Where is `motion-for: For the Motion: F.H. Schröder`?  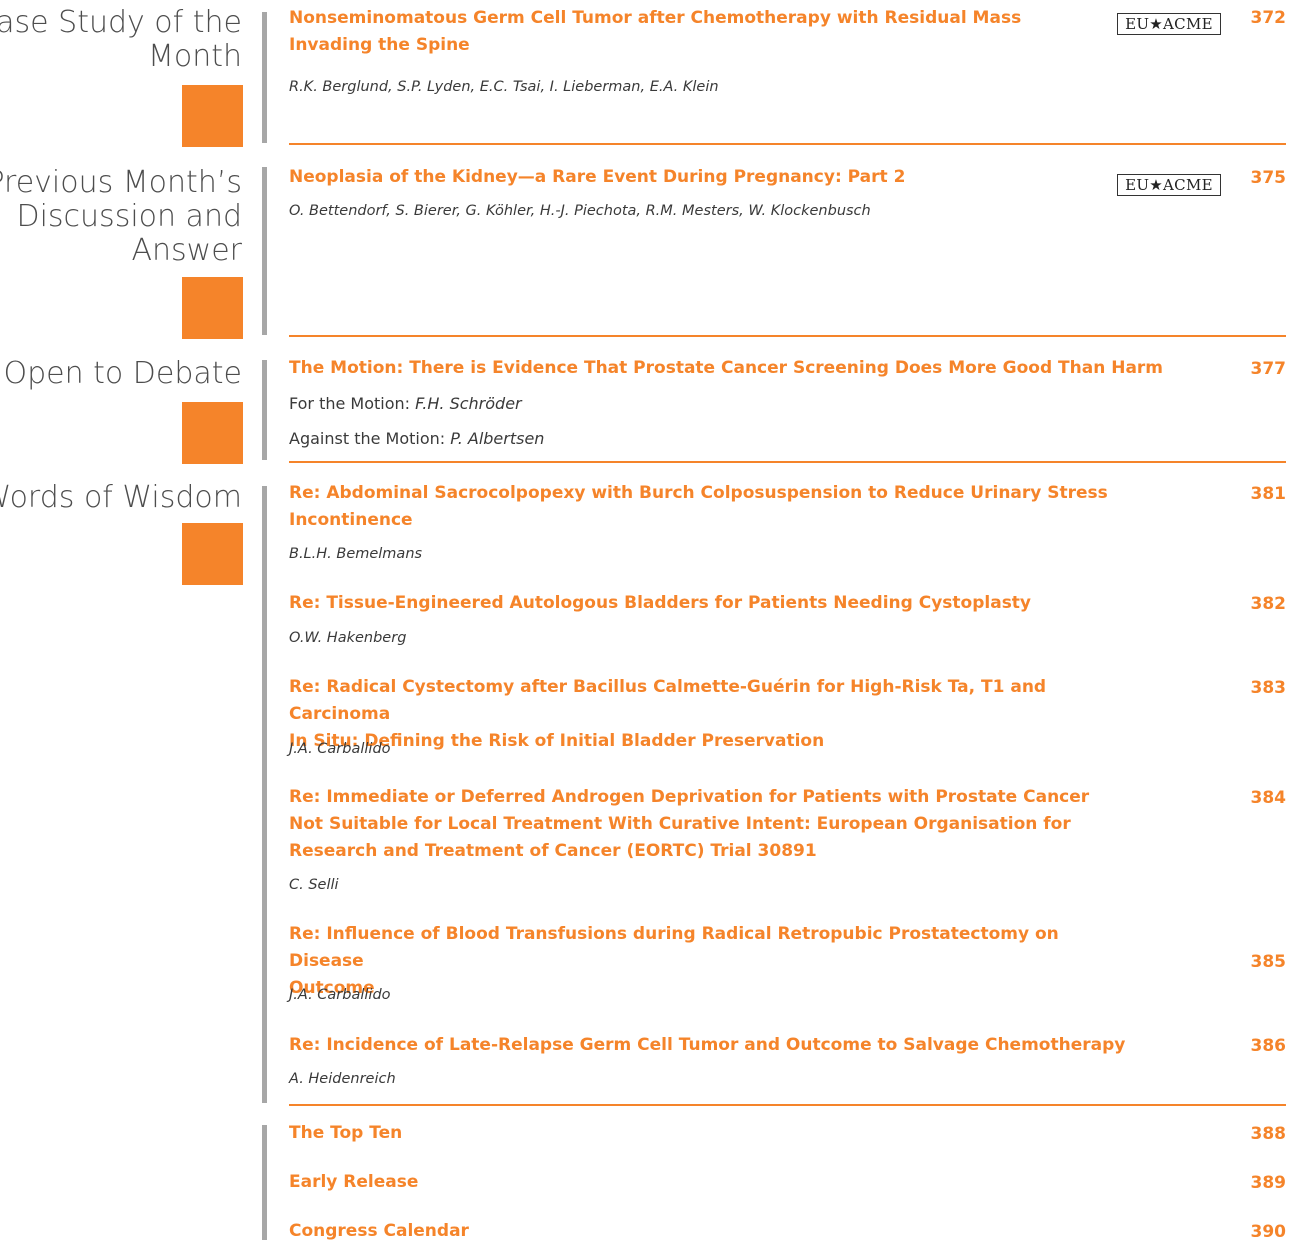 motion-for: For the Motion: F.H. Schröder is located at coordinates (405, 403).